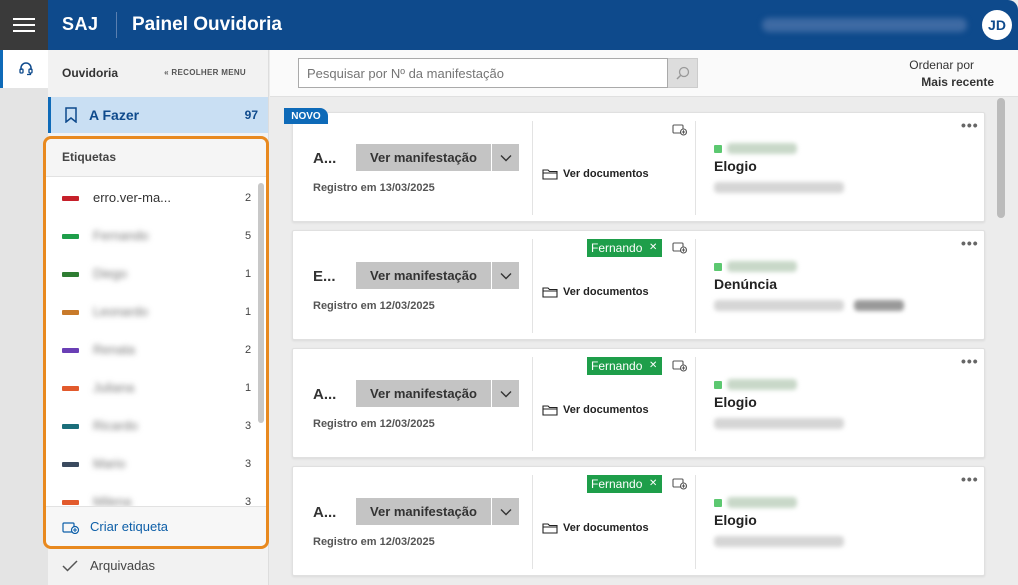  What do you see at coordinates (248, 426) in the screenshot?
I see `tag-count: 3` at bounding box center [248, 426].